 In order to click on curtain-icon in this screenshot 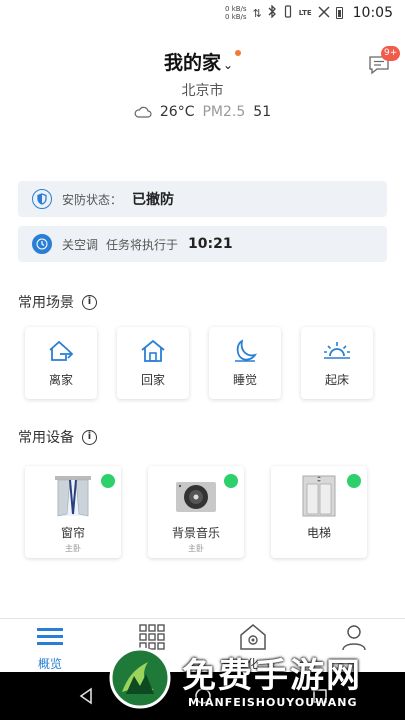, I will do `click(73, 496)`.